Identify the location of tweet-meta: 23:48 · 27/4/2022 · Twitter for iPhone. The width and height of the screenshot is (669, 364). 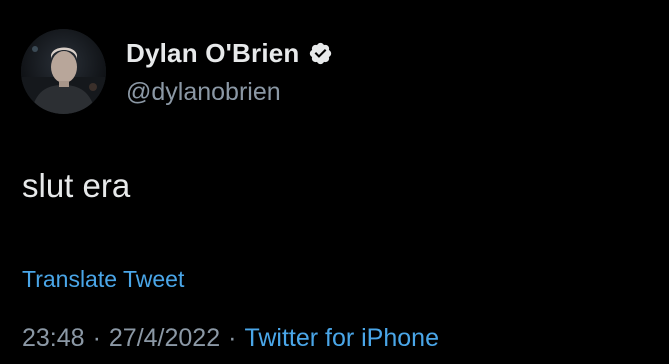
(230, 338).